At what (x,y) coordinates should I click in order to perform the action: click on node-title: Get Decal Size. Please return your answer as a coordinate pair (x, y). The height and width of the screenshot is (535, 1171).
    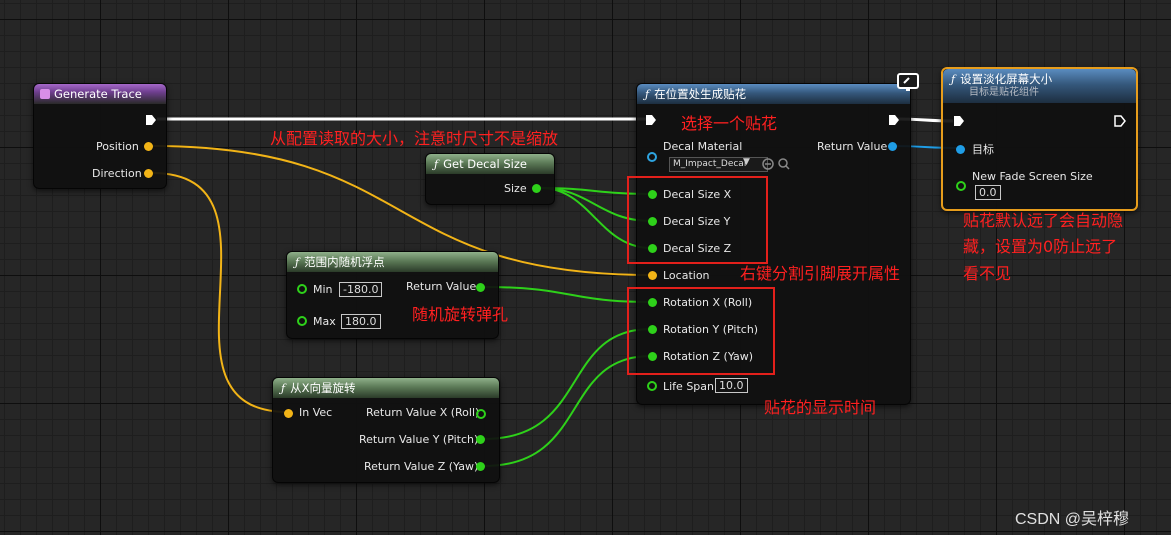
    Looking at the image, I should click on (485, 164).